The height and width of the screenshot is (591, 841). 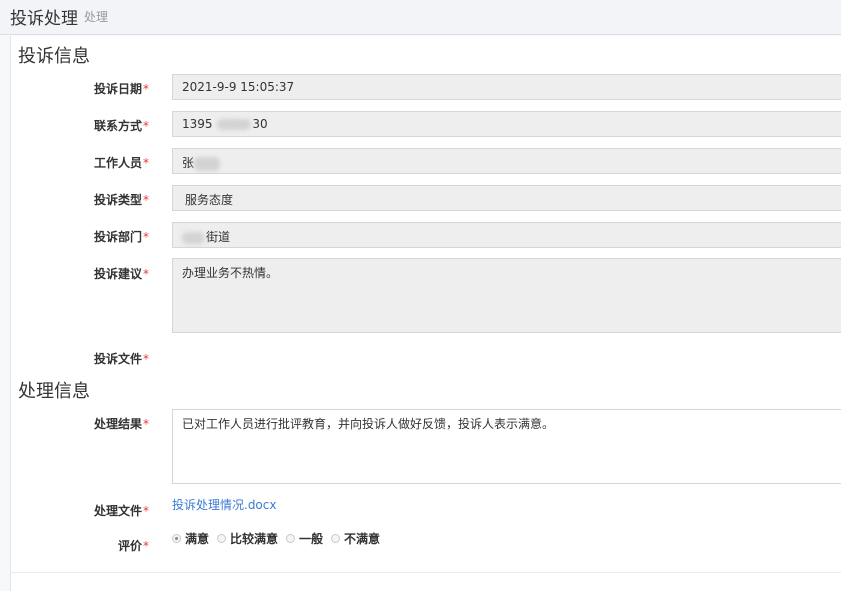 I want to click on rating-option-dissatisfied: 不满意, so click(x=355, y=538).